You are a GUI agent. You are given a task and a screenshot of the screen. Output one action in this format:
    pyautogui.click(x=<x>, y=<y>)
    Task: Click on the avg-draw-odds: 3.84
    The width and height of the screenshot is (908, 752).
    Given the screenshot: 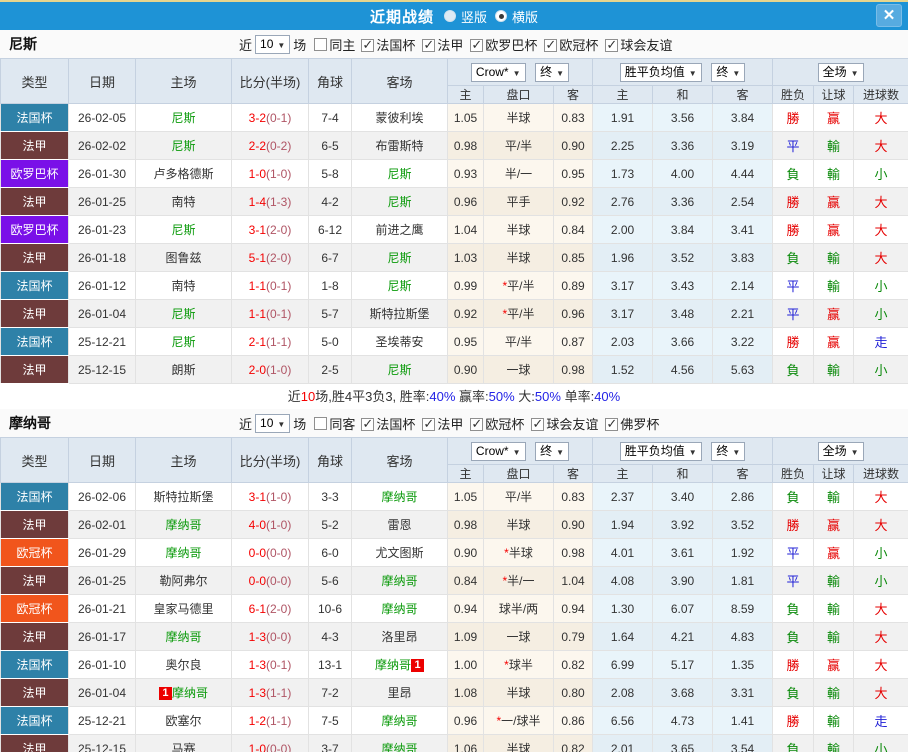 What is the action you would take?
    pyautogui.click(x=683, y=229)
    